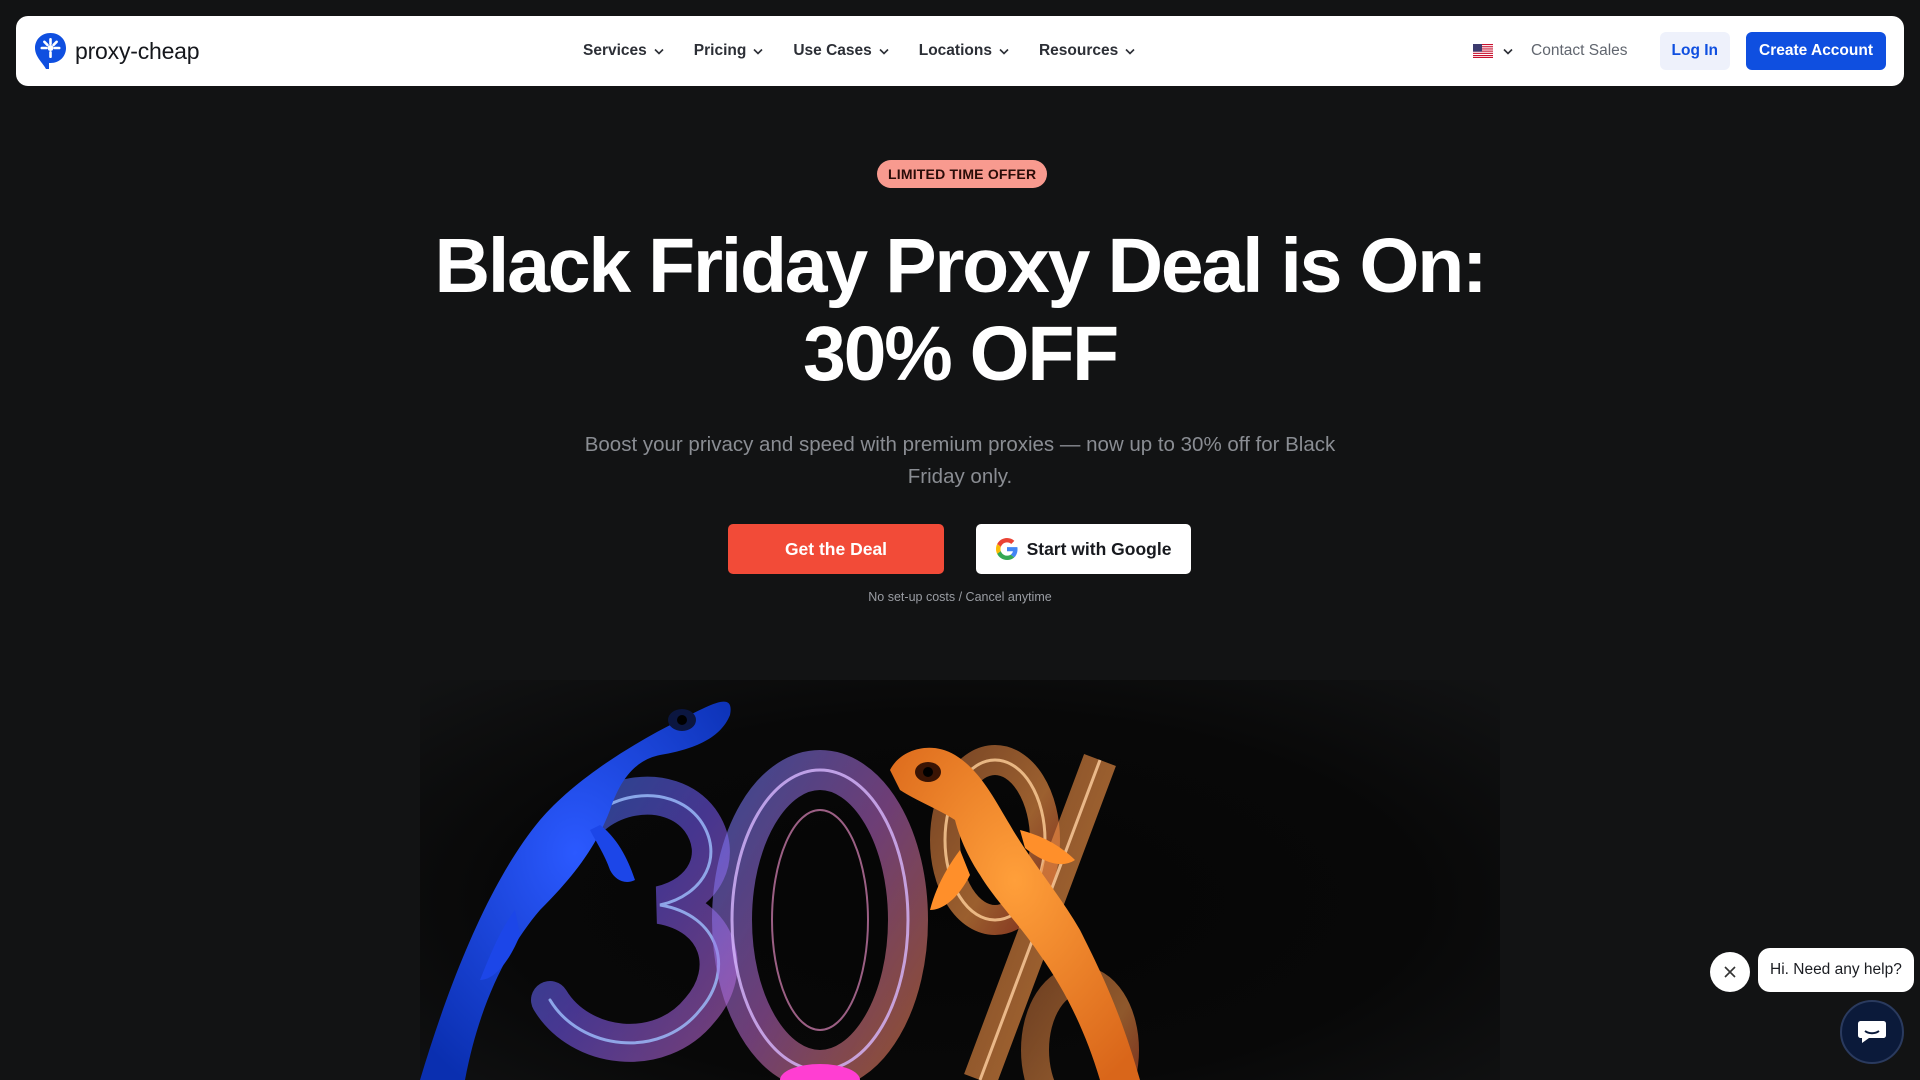  I want to click on chat-greeting-bubble: Hi. Need any help?, so click(1836, 970).